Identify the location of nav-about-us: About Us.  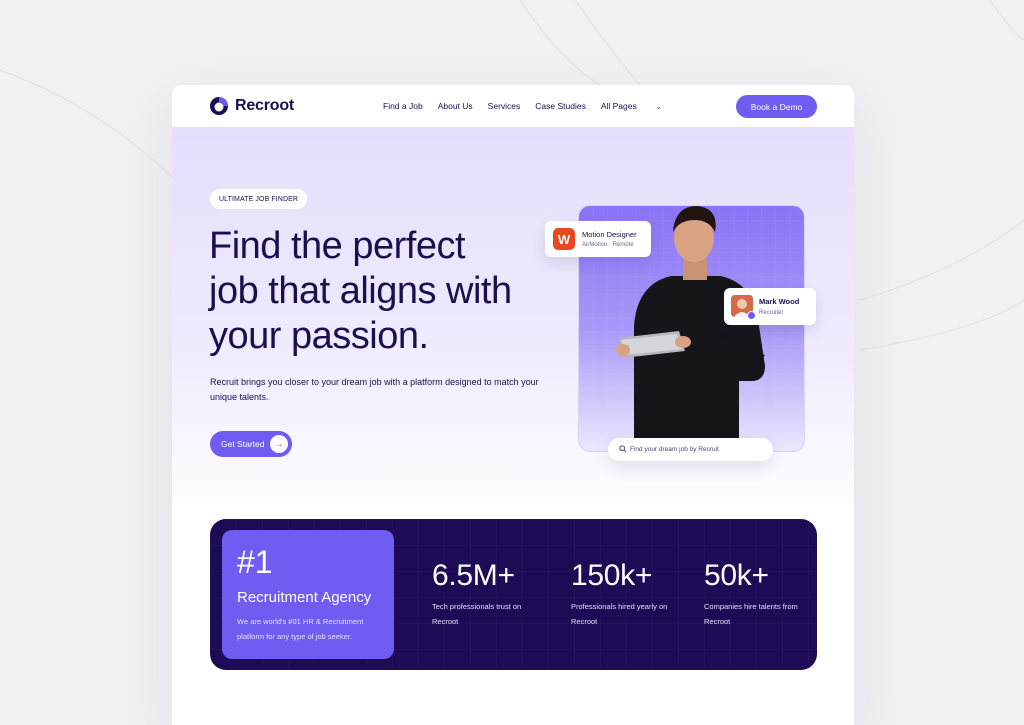
(455, 106).